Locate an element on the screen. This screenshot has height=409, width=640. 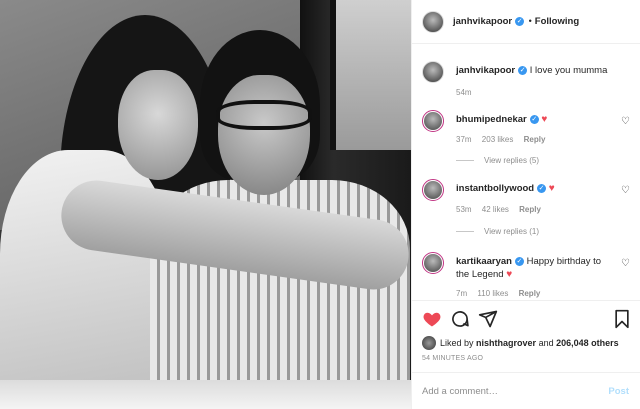
comment-likes: 203 likes is located at coordinates (498, 139).